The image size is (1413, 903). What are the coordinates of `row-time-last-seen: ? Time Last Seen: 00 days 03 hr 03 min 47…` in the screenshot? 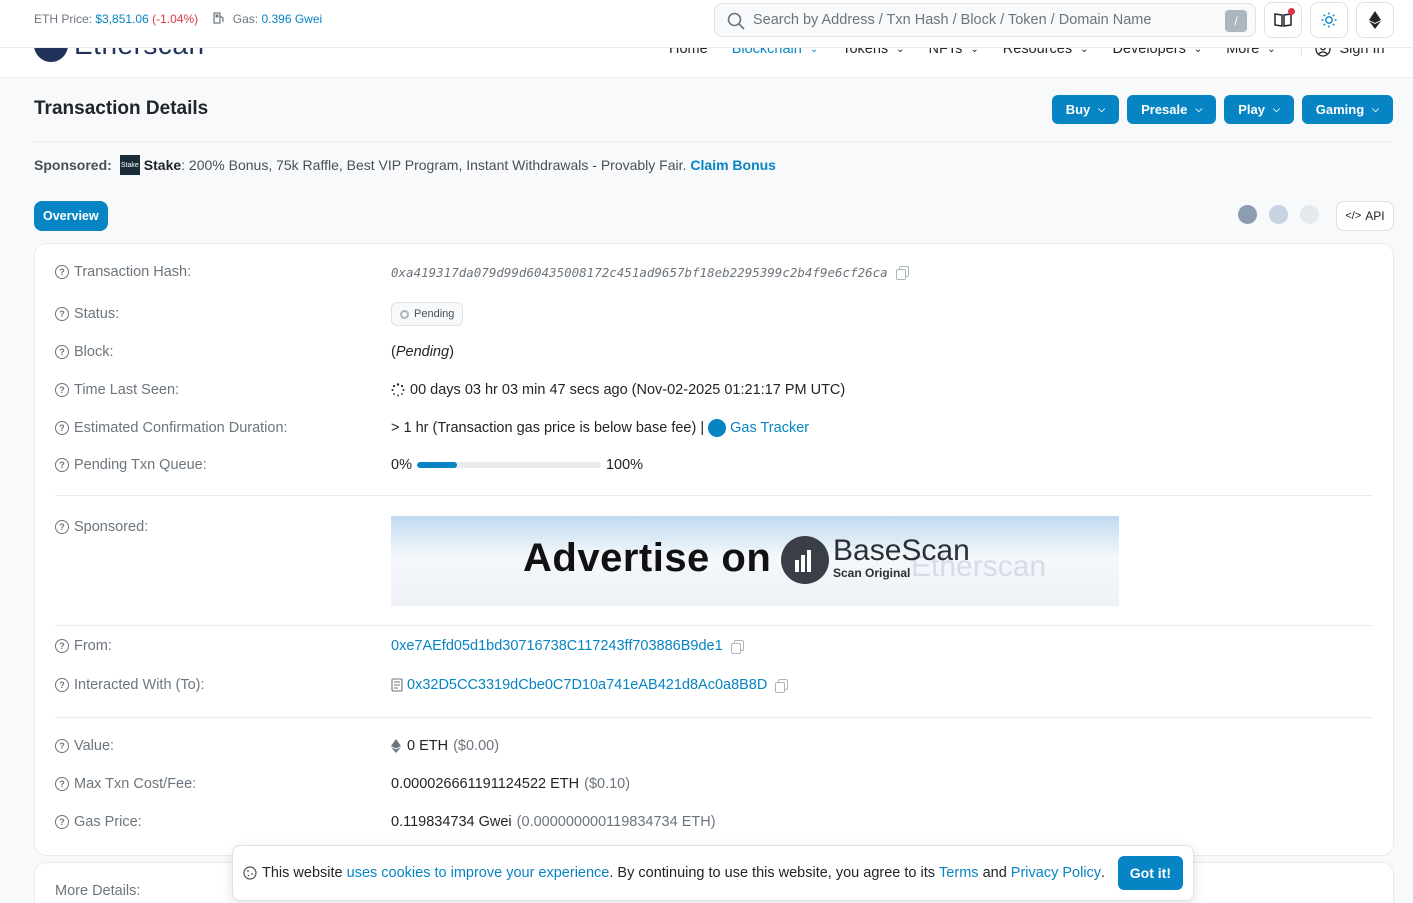 It's located at (714, 390).